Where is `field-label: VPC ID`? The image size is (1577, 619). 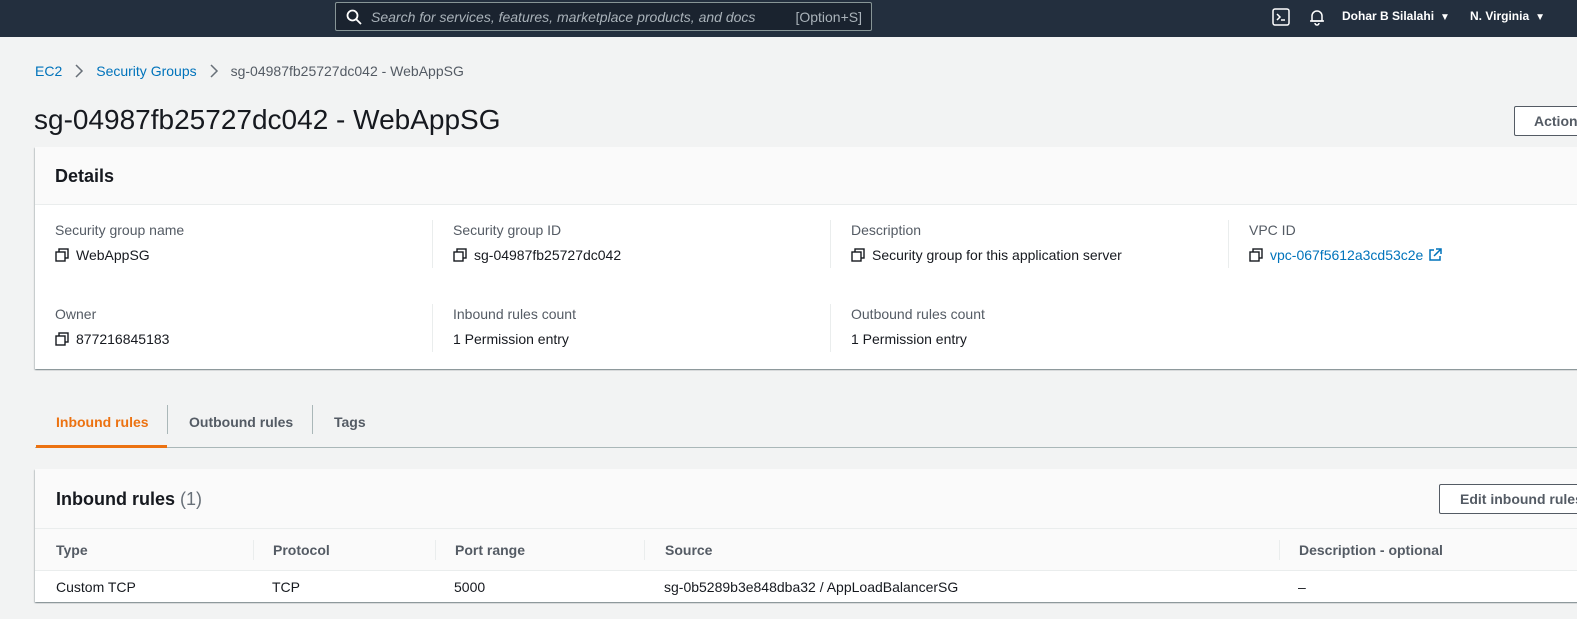
field-label: VPC ID is located at coordinates (1272, 230).